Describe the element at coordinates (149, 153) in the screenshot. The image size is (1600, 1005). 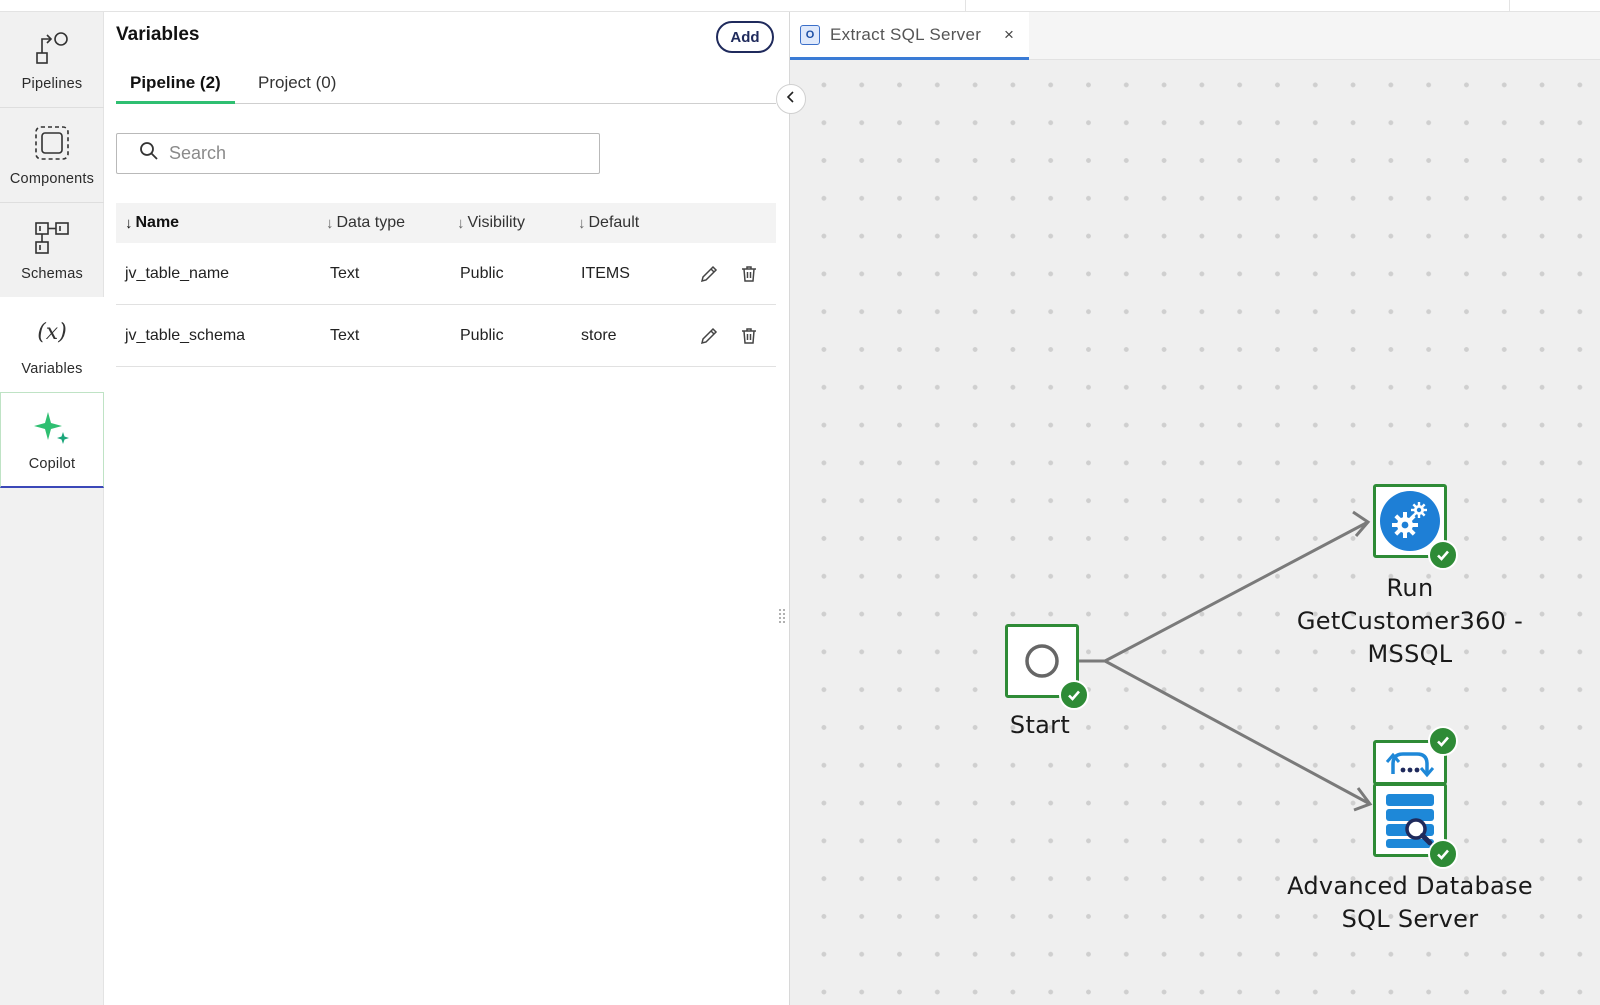
I see `search-icon` at that location.